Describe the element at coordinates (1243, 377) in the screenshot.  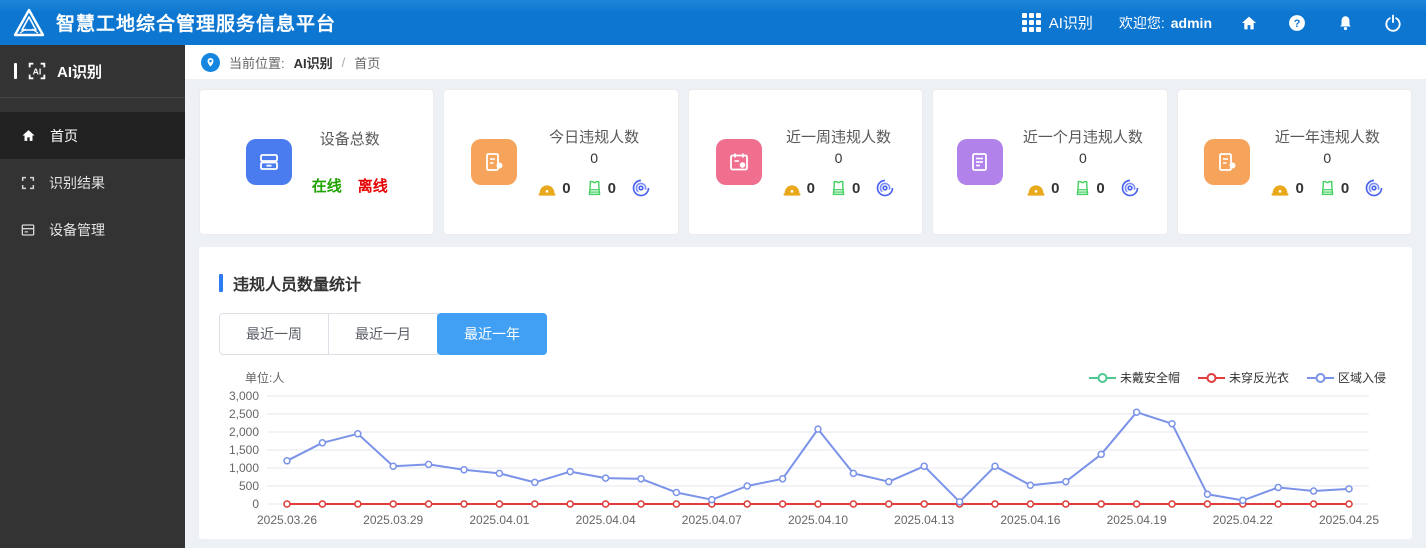
I see `legend-item-1: 未穿反光衣` at that location.